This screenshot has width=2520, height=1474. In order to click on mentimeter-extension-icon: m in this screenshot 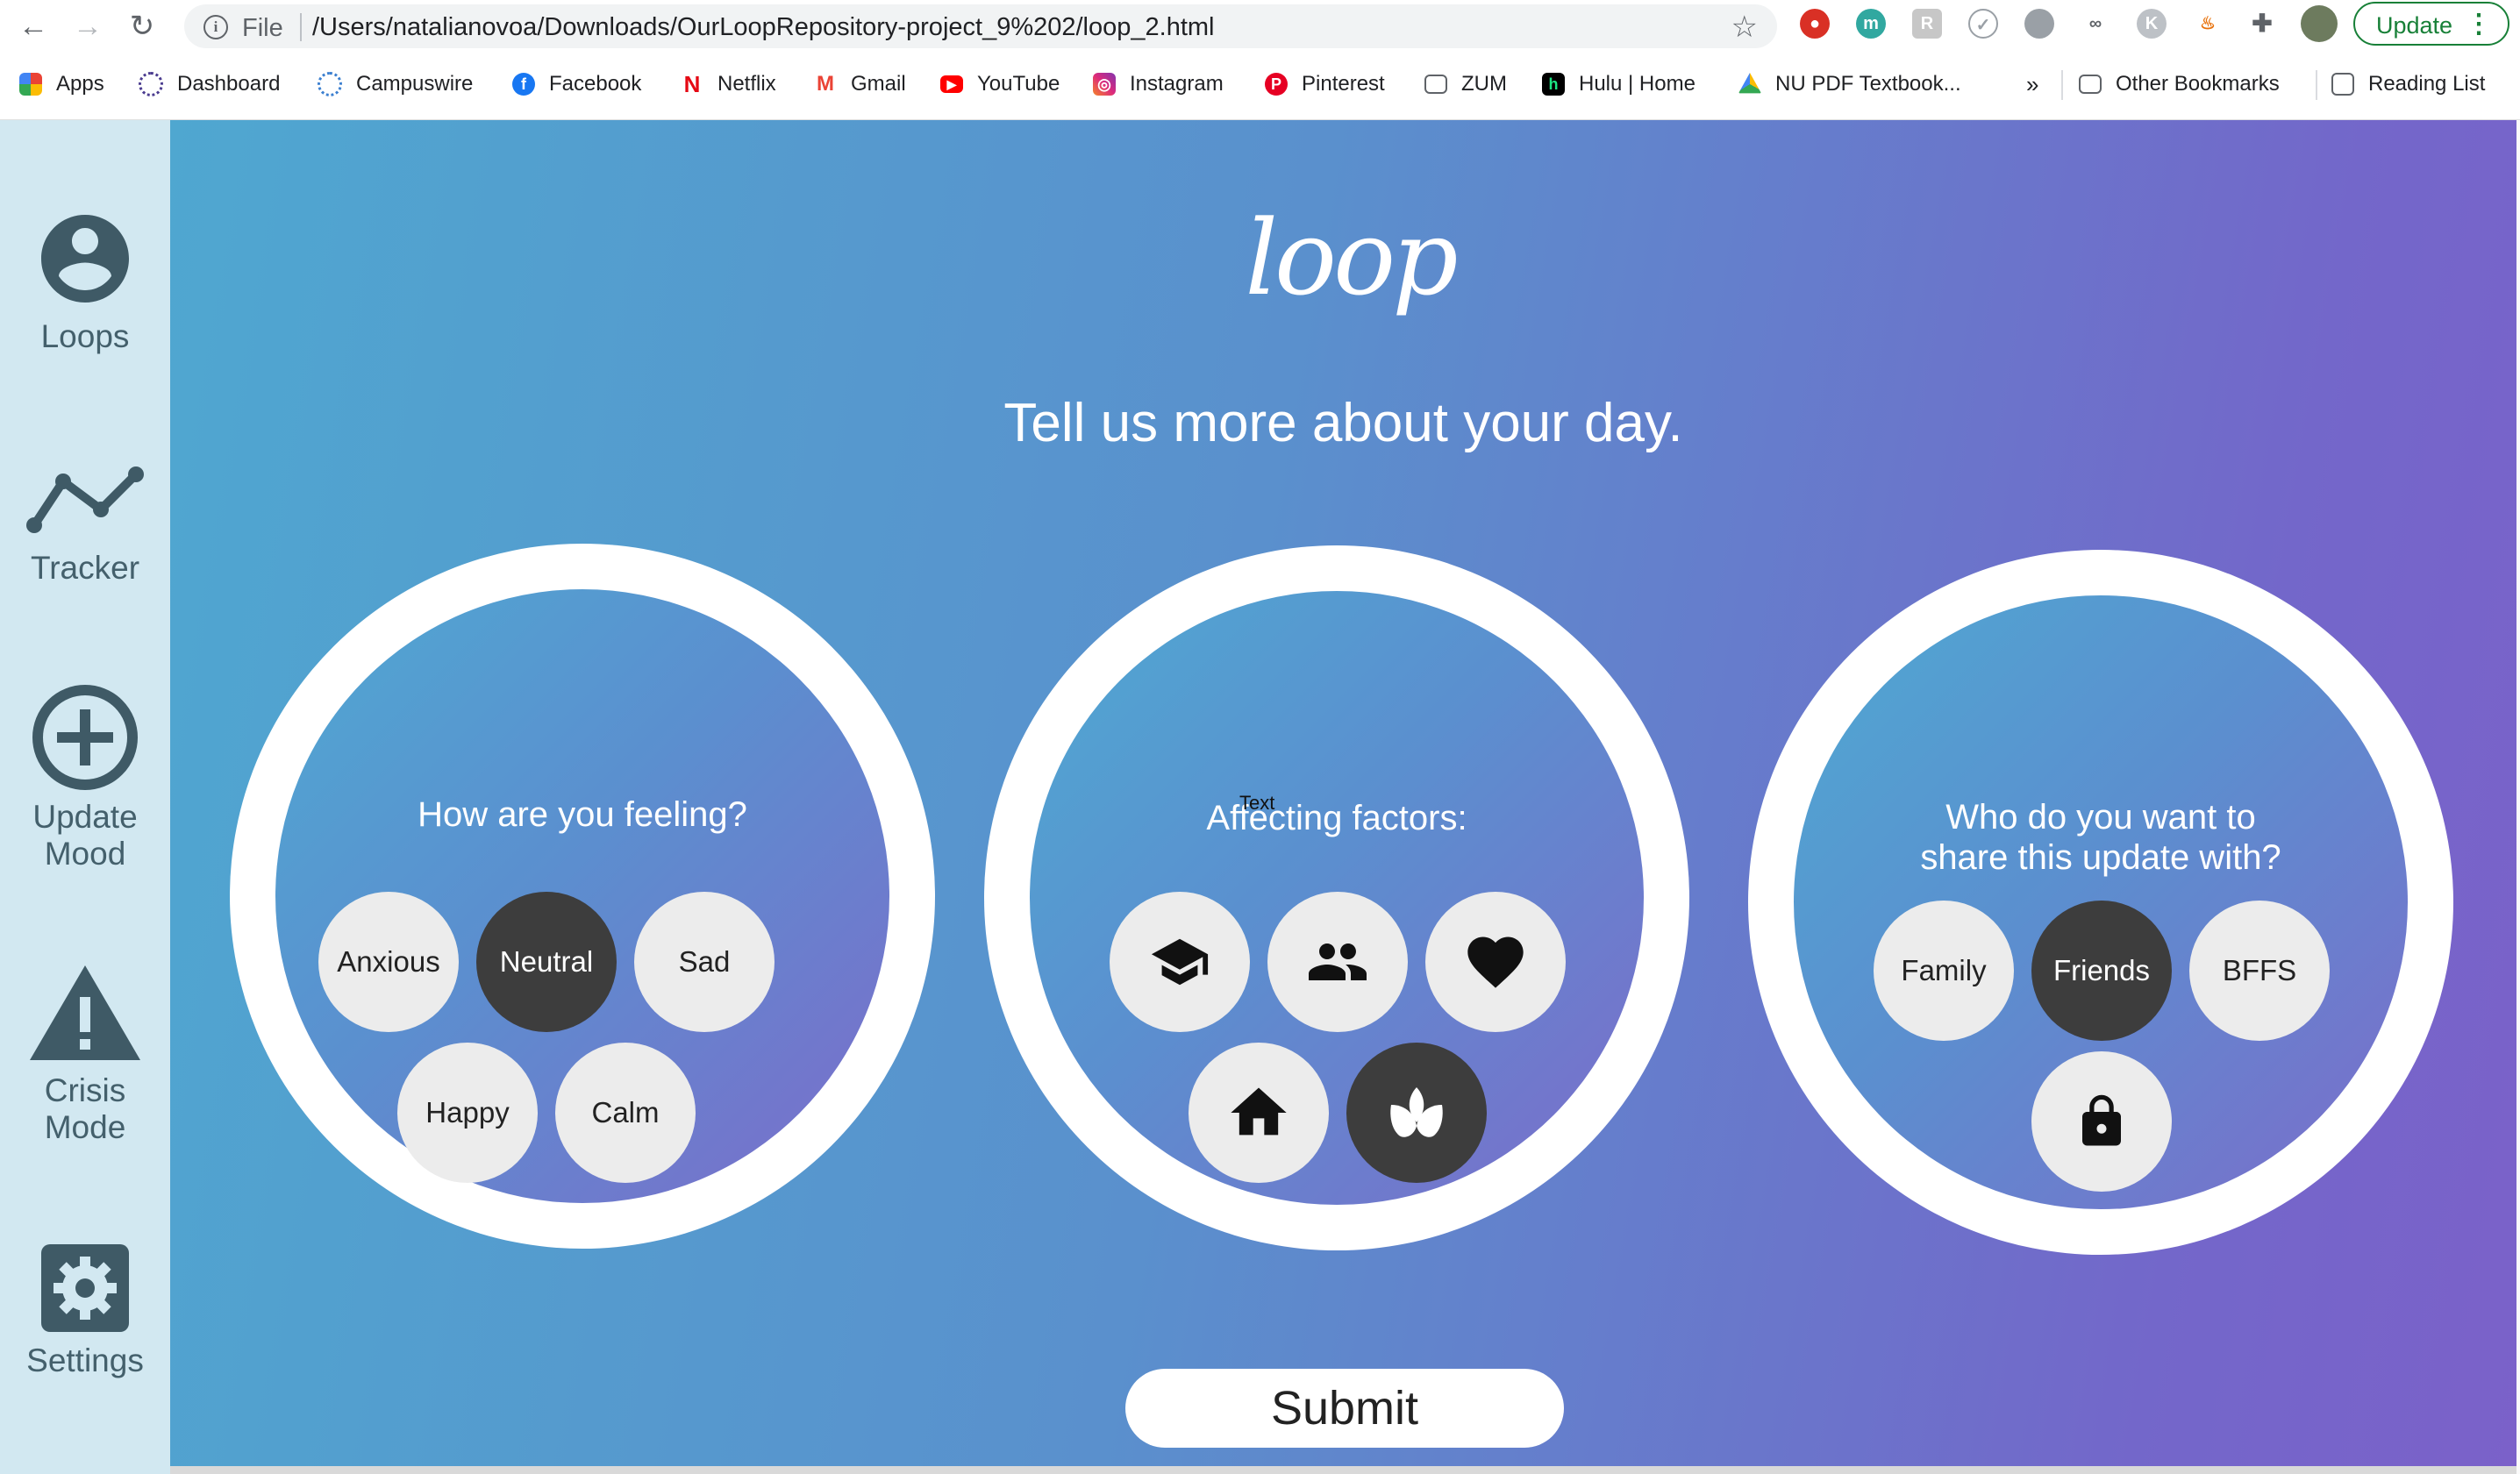, I will do `click(1871, 24)`.